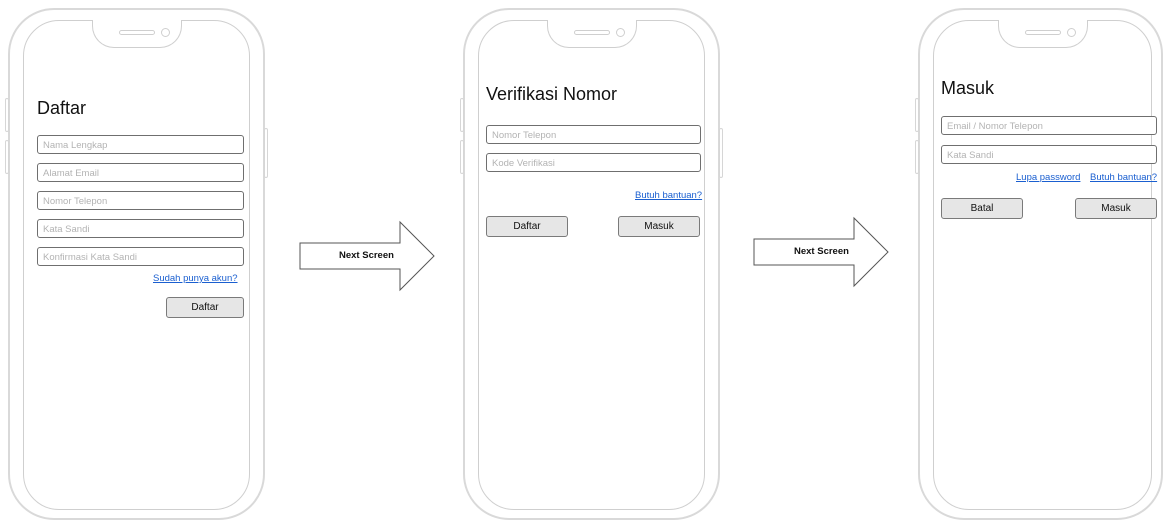 This screenshot has width=1166, height=526. I want to click on page-title-verifikasi: Verifikasi Nomor, so click(552, 94).